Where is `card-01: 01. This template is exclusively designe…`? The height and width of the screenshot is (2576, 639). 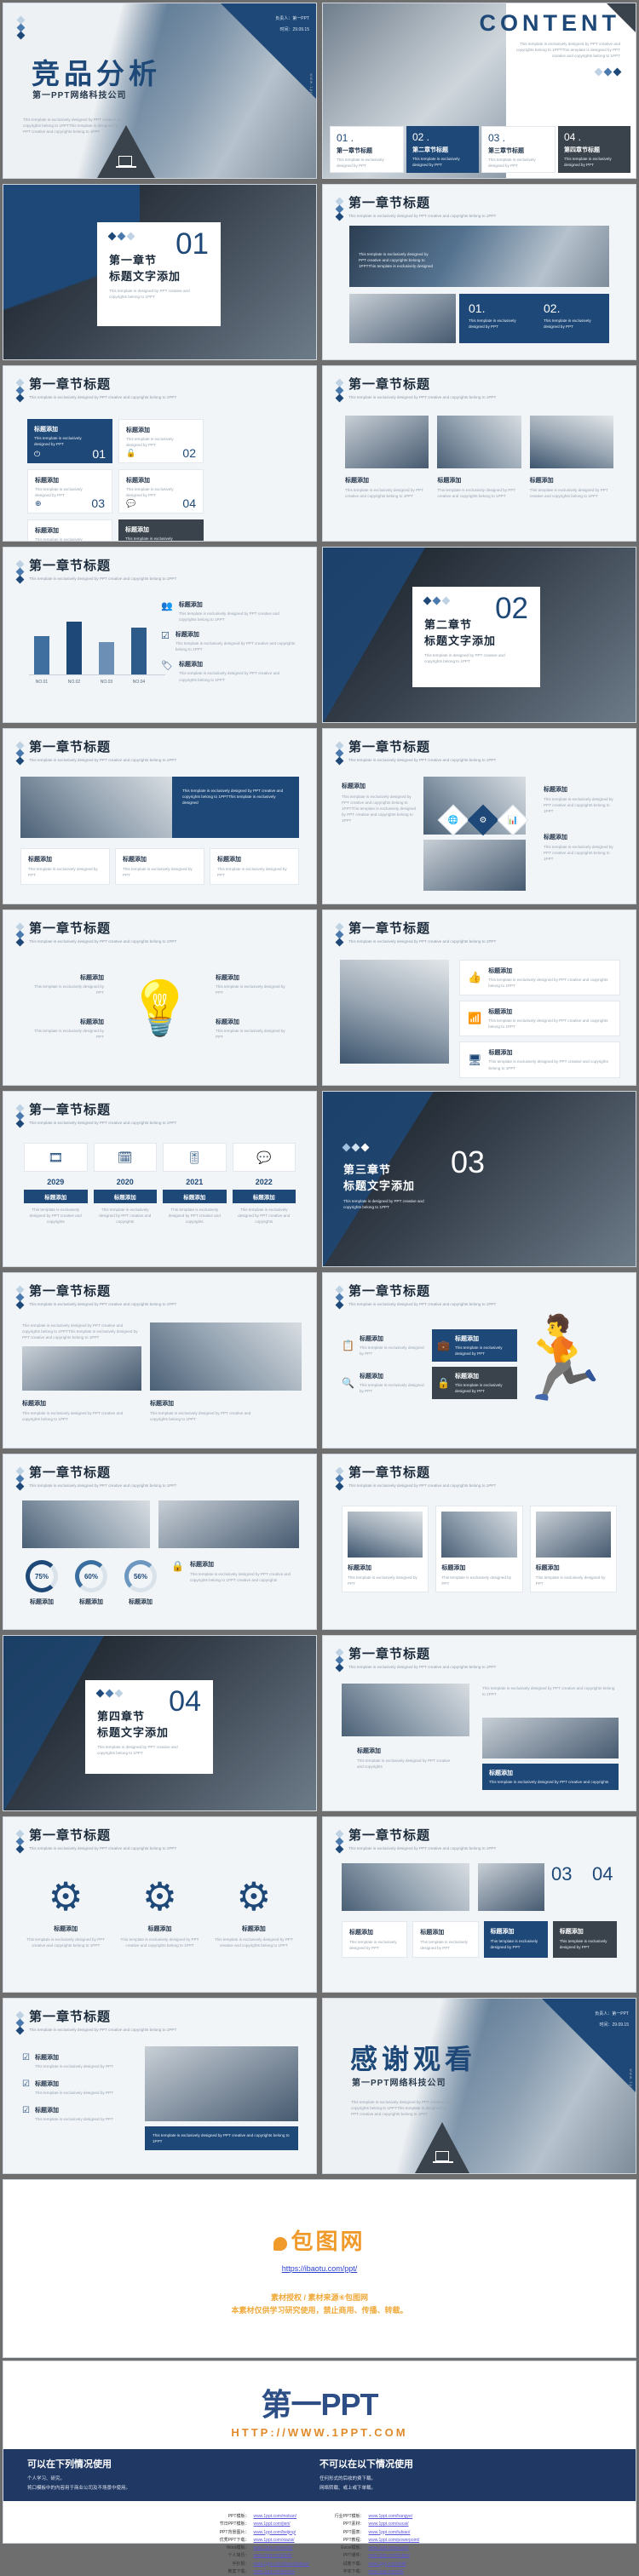 card-01: 01. This template is exclusively designe… is located at coordinates (534, 318).